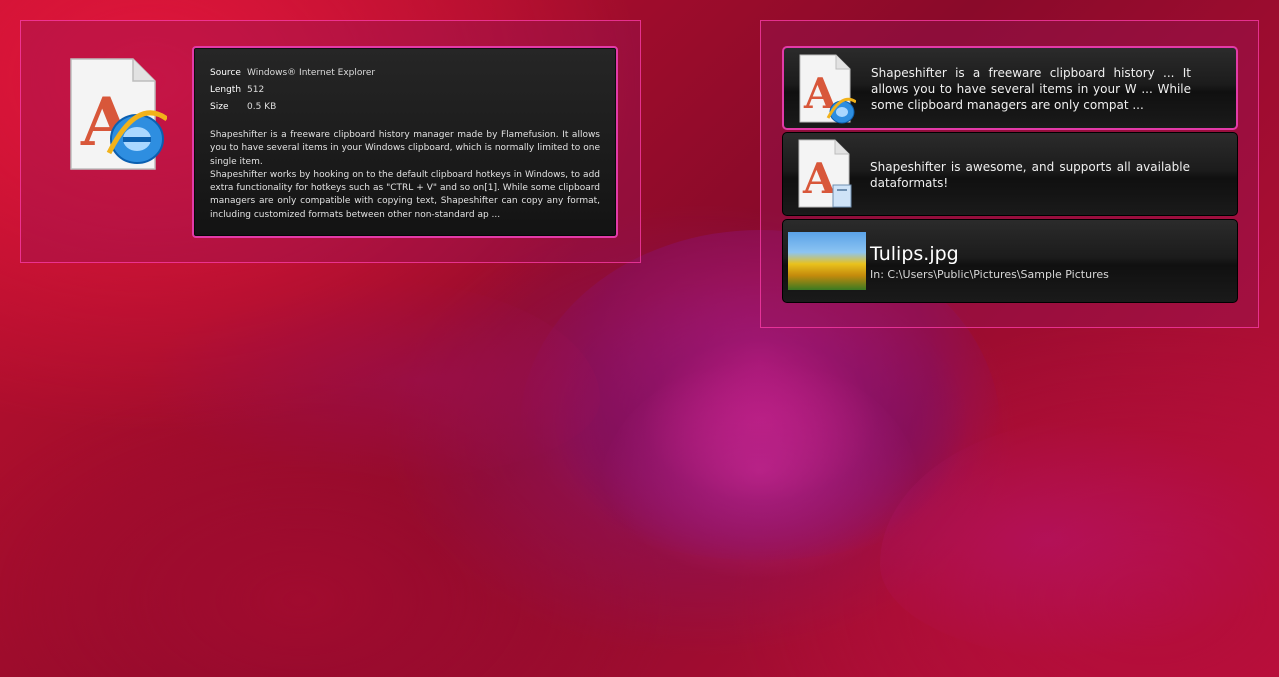 Image resolution: width=1279 pixels, height=677 pixels. Describe the element at coordinates (827, 261) in the screenshot. I see `image-thumbnail` at that location.